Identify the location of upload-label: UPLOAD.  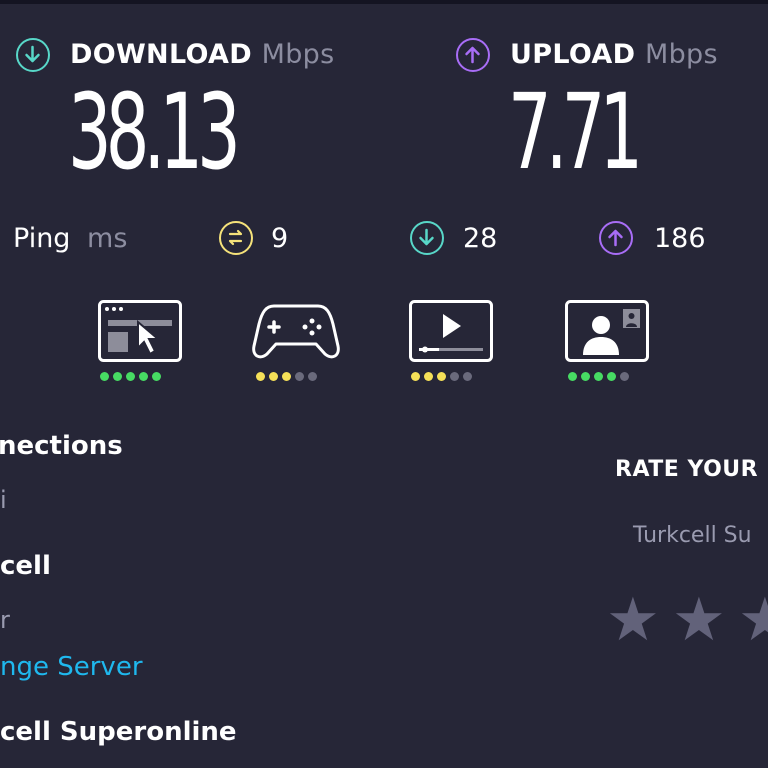
(573, 54).